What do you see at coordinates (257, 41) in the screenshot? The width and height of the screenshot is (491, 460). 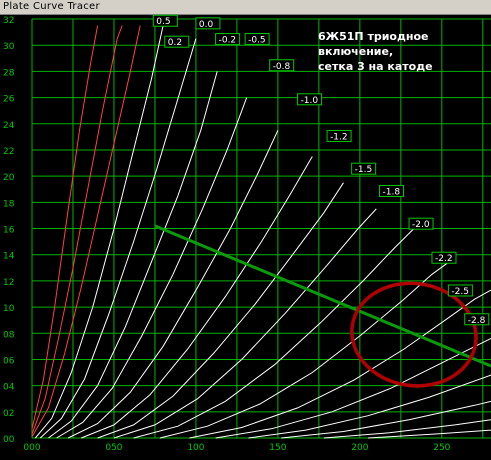 I see `curve-label: -0.5` at bounding box center [257, 41].